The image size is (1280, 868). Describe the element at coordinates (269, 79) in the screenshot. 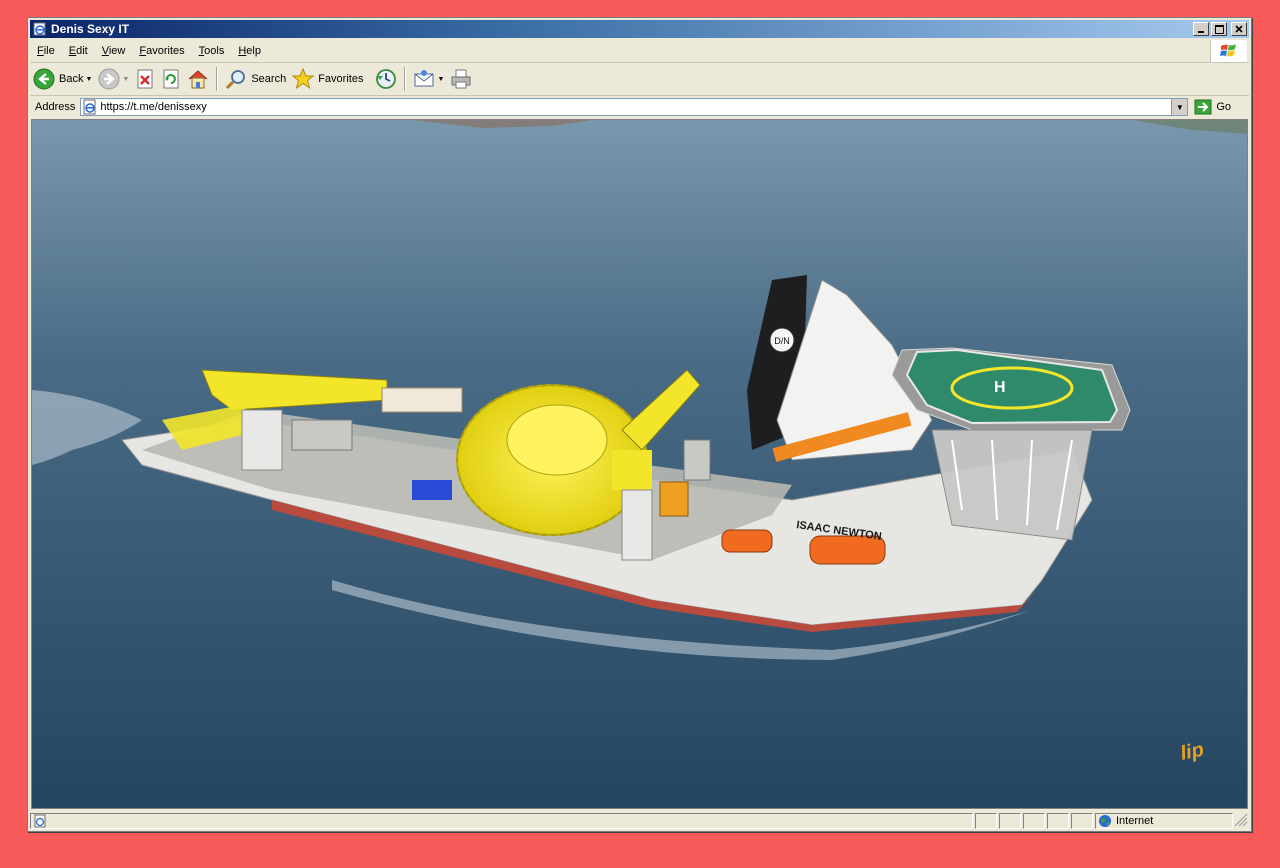

I see `search-label: Search` at that location.